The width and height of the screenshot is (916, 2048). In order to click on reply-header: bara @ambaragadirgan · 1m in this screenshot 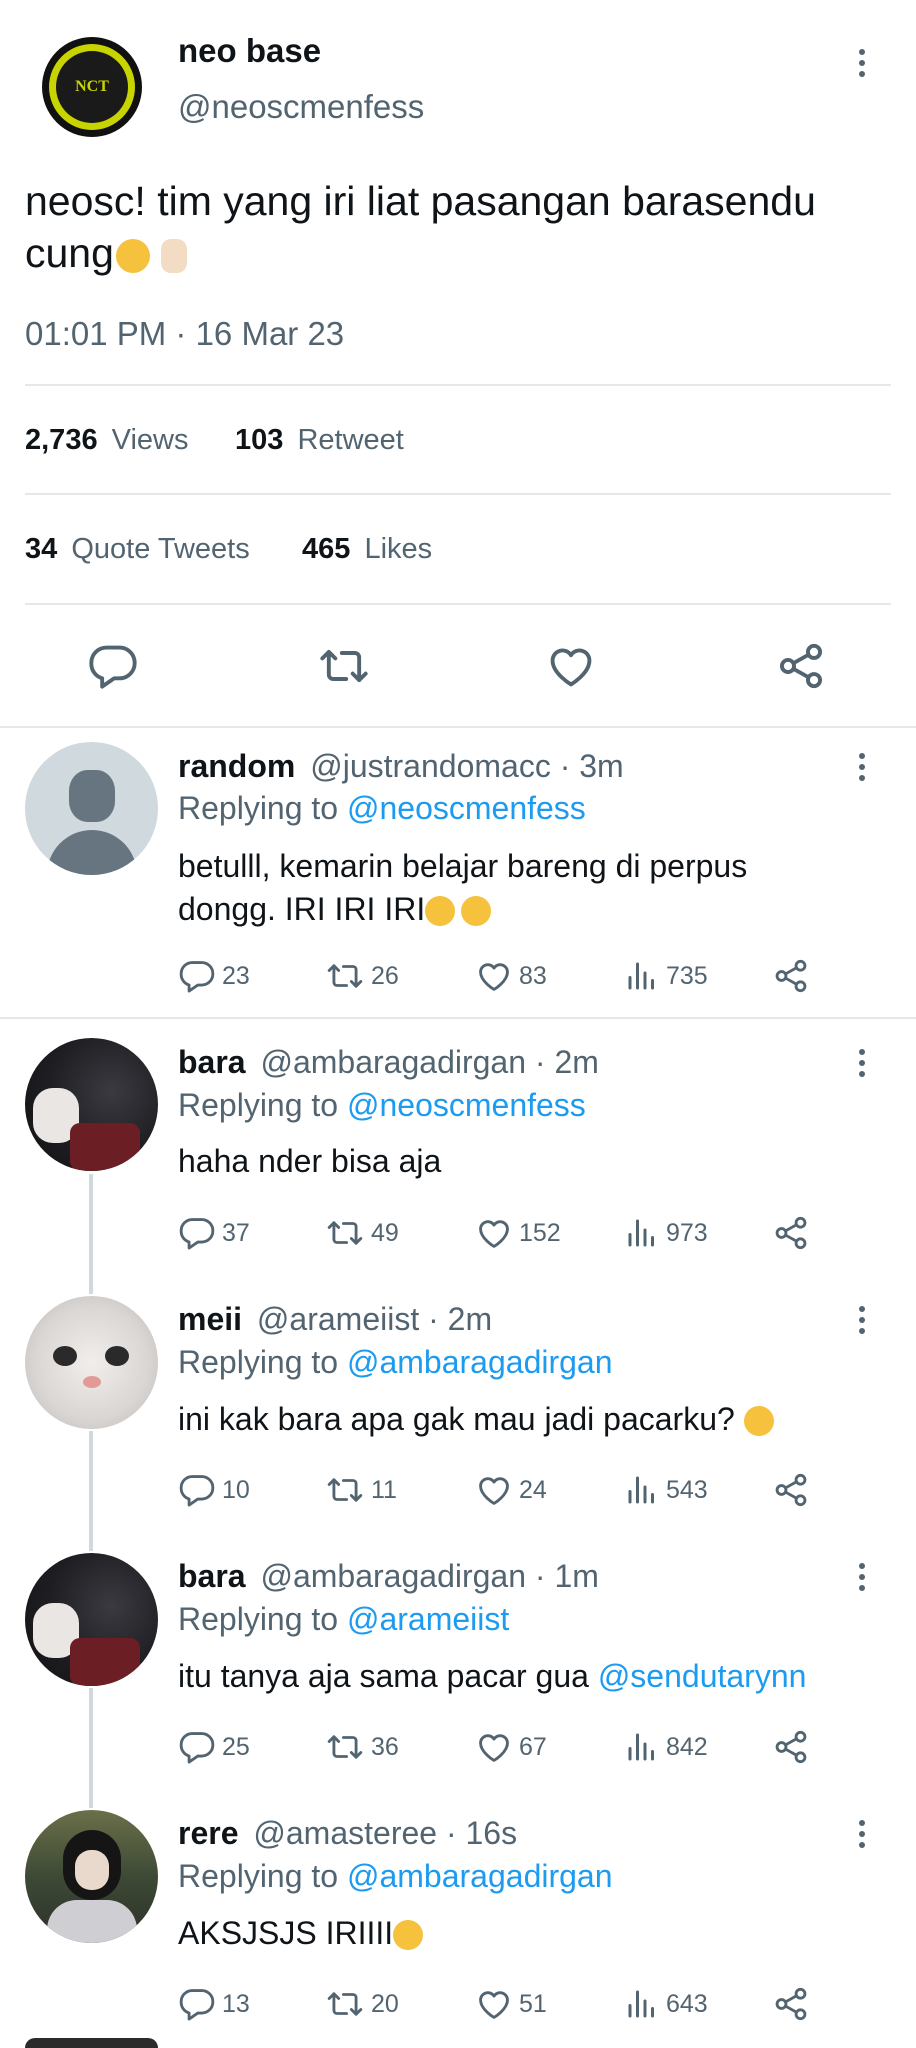, I will do `click(388, 1576)`.